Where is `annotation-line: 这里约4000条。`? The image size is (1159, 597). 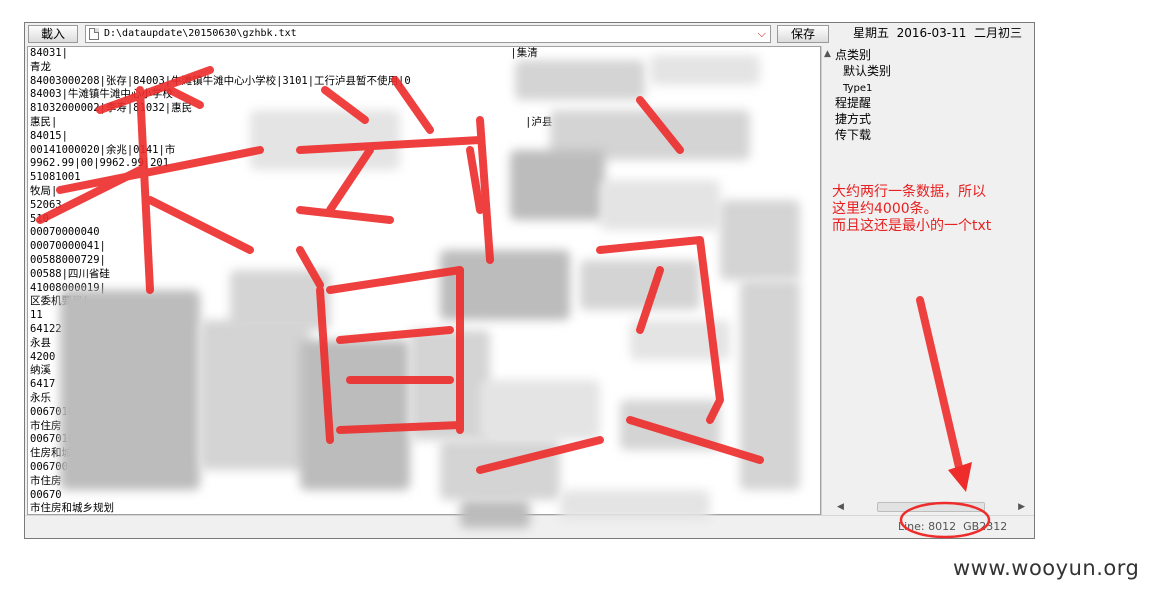
annotation-line: 这里约4000条。 is located at coordinates (885, 209).